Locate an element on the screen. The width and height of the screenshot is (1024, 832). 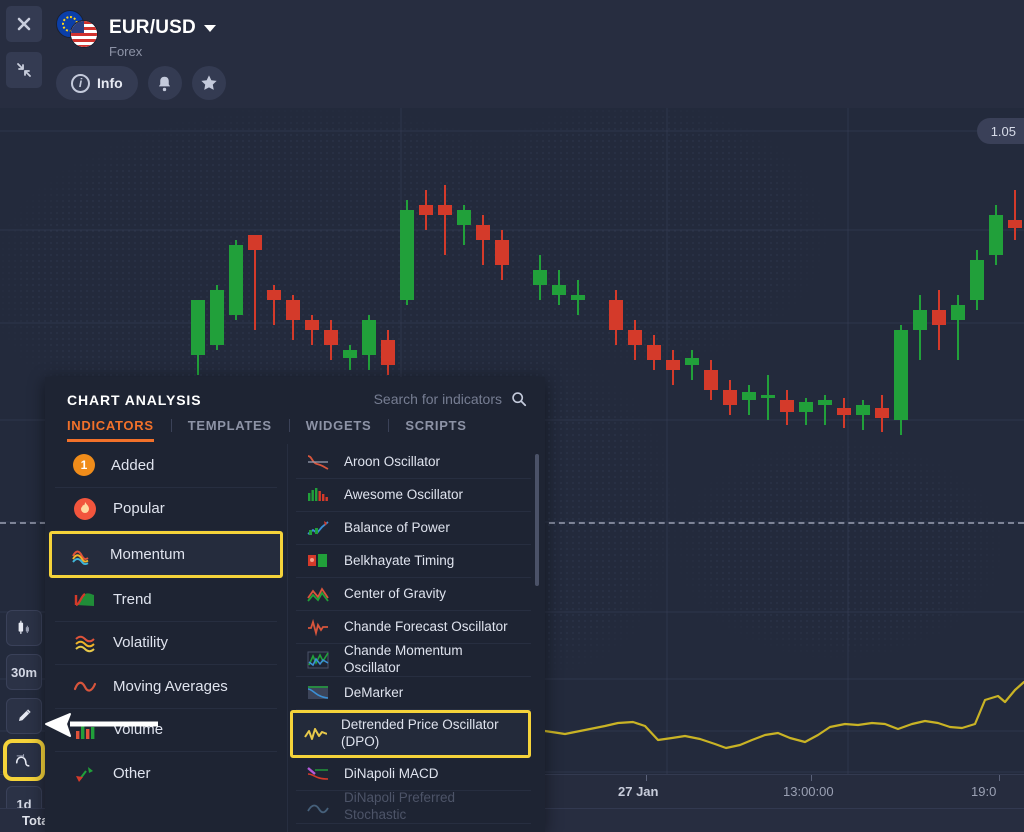
indicator-item: Chande Momentum Oscillator is located at coordinates (413, 660).